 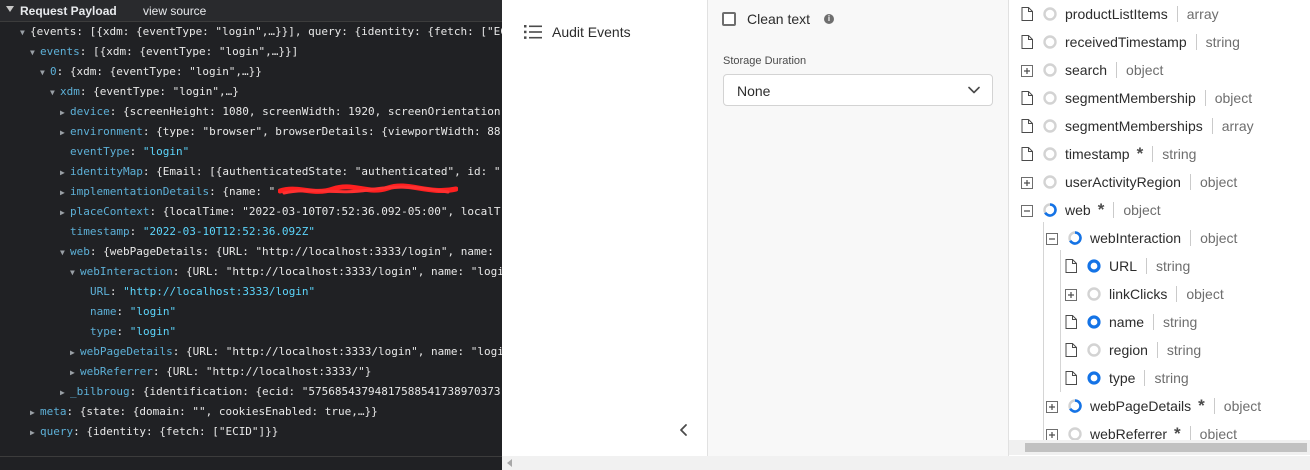 What do you see at coordinates (251, 11) in the screenshot?
I see `request-payload-header: Request Payload view source` at bounding box center [251, 11].